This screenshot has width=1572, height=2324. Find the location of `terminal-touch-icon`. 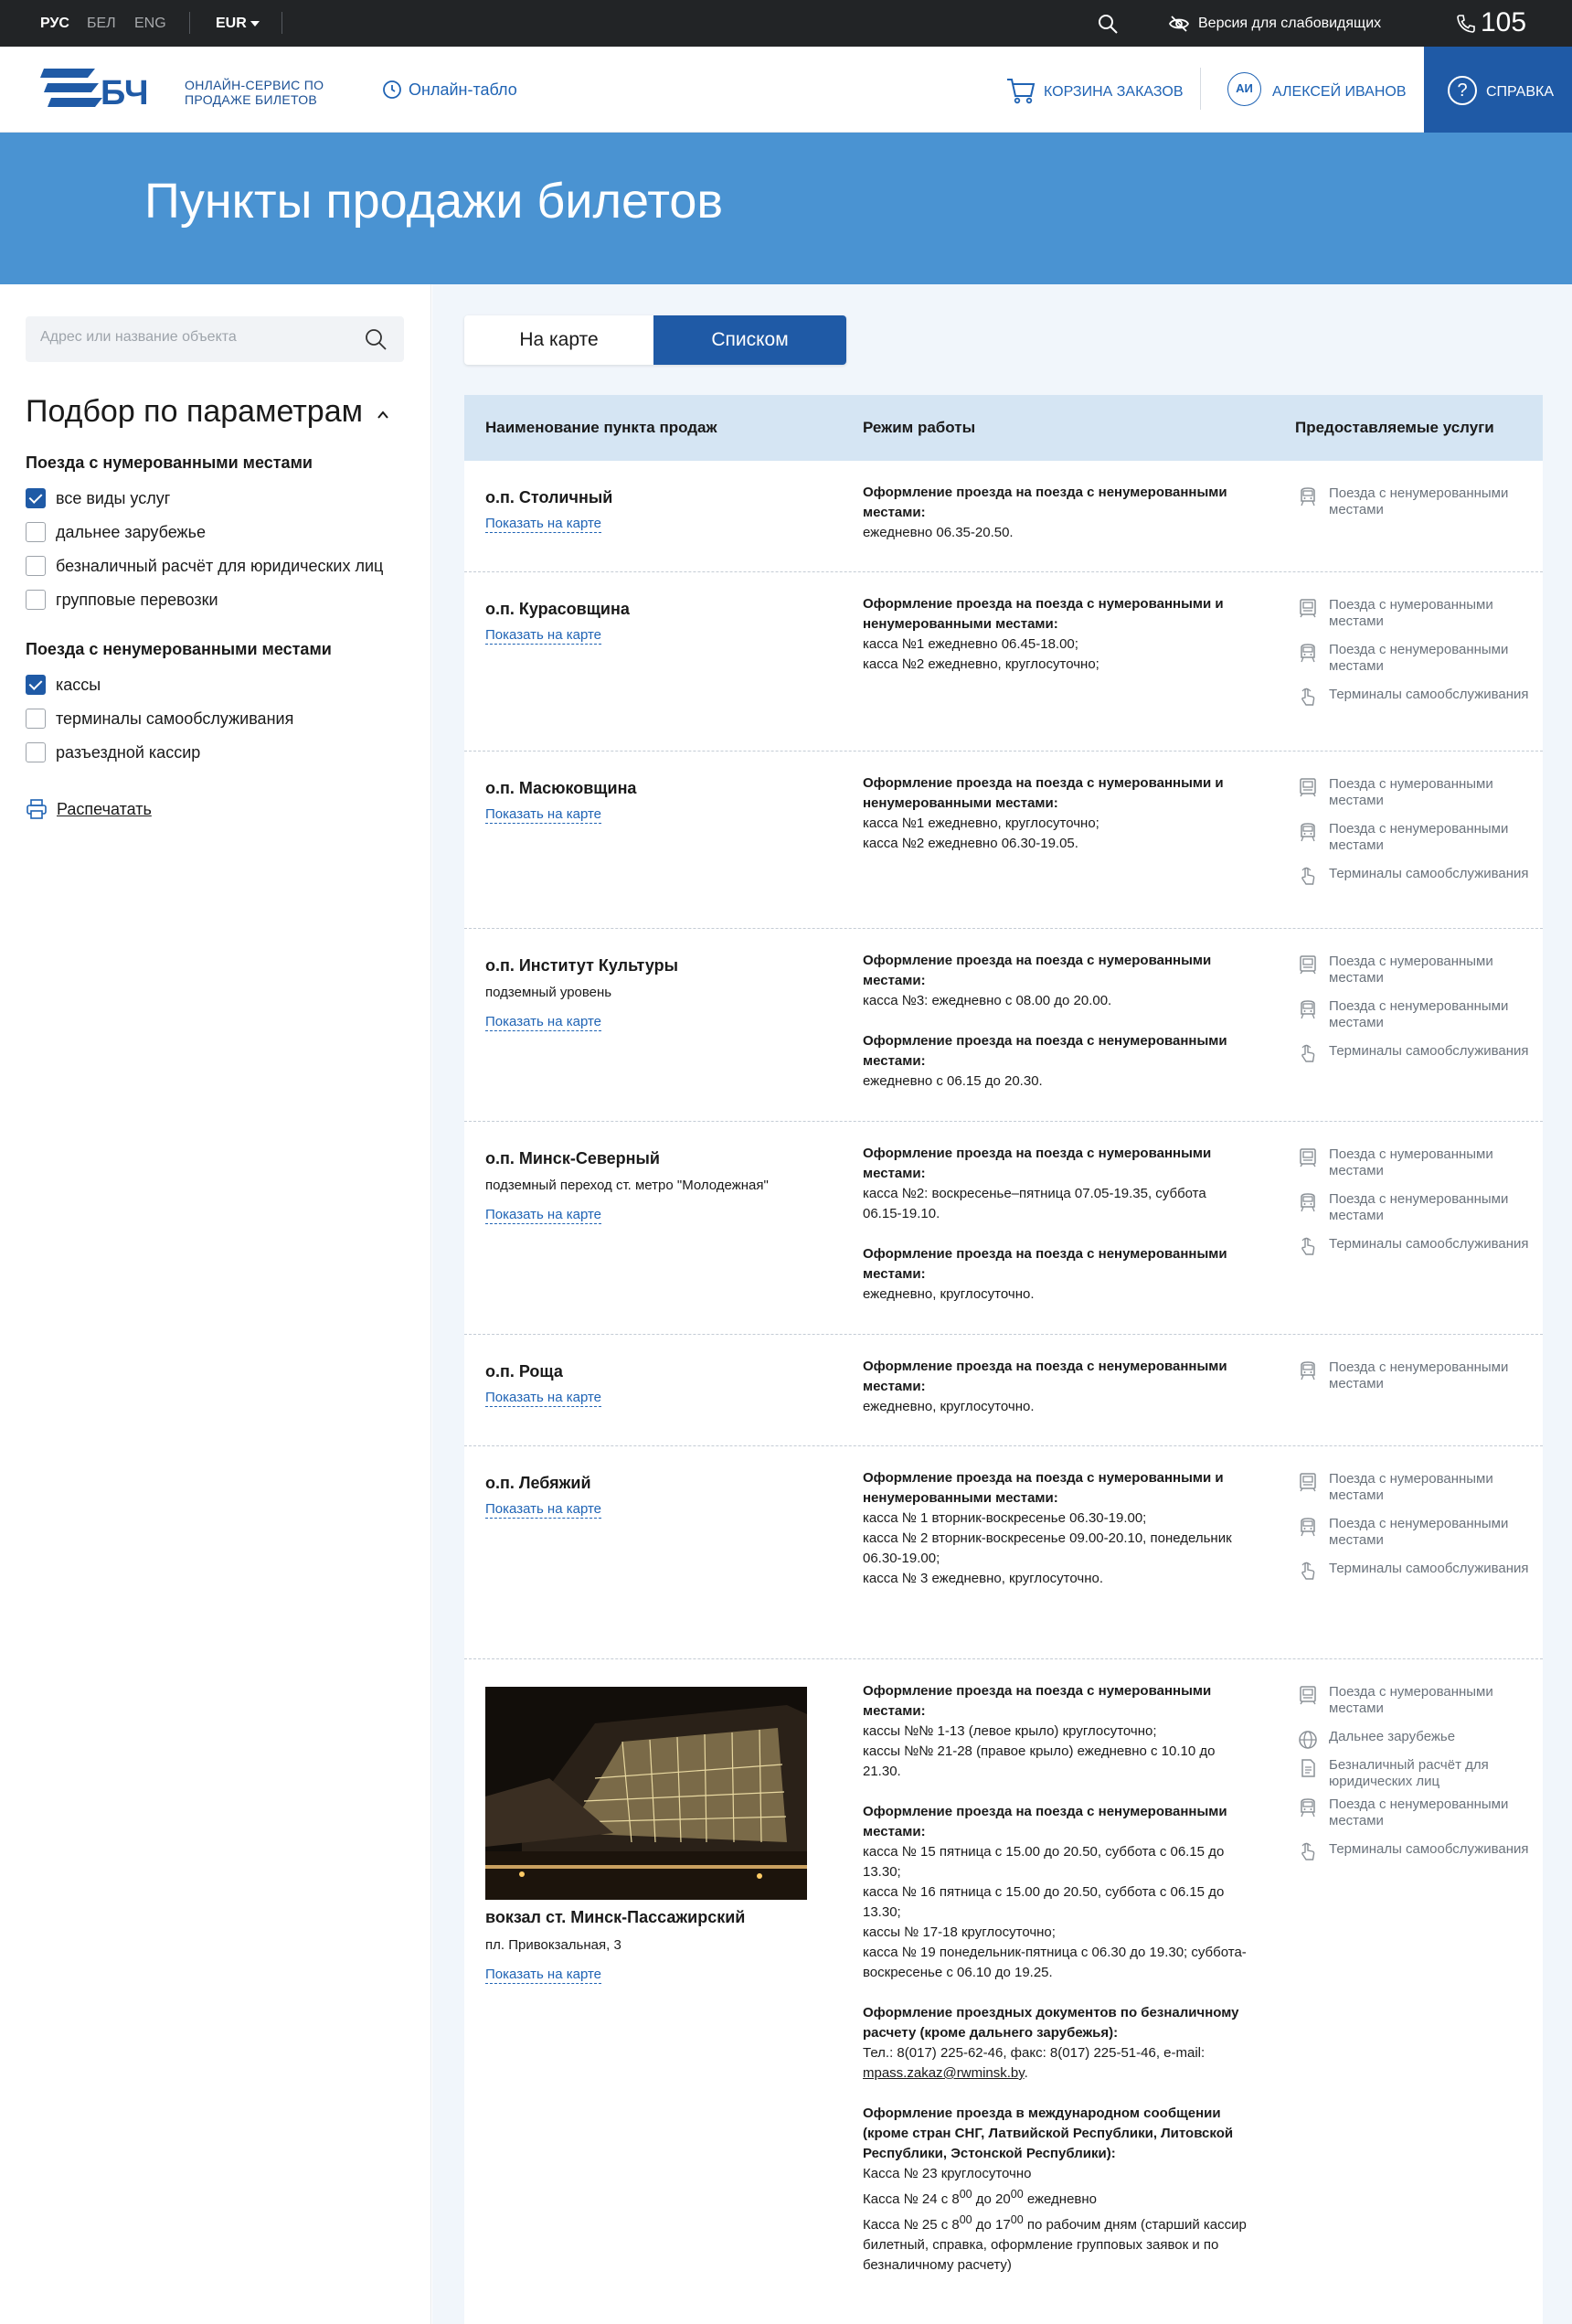

terminal-touch-icon is located at coordinates (1308, 1053).